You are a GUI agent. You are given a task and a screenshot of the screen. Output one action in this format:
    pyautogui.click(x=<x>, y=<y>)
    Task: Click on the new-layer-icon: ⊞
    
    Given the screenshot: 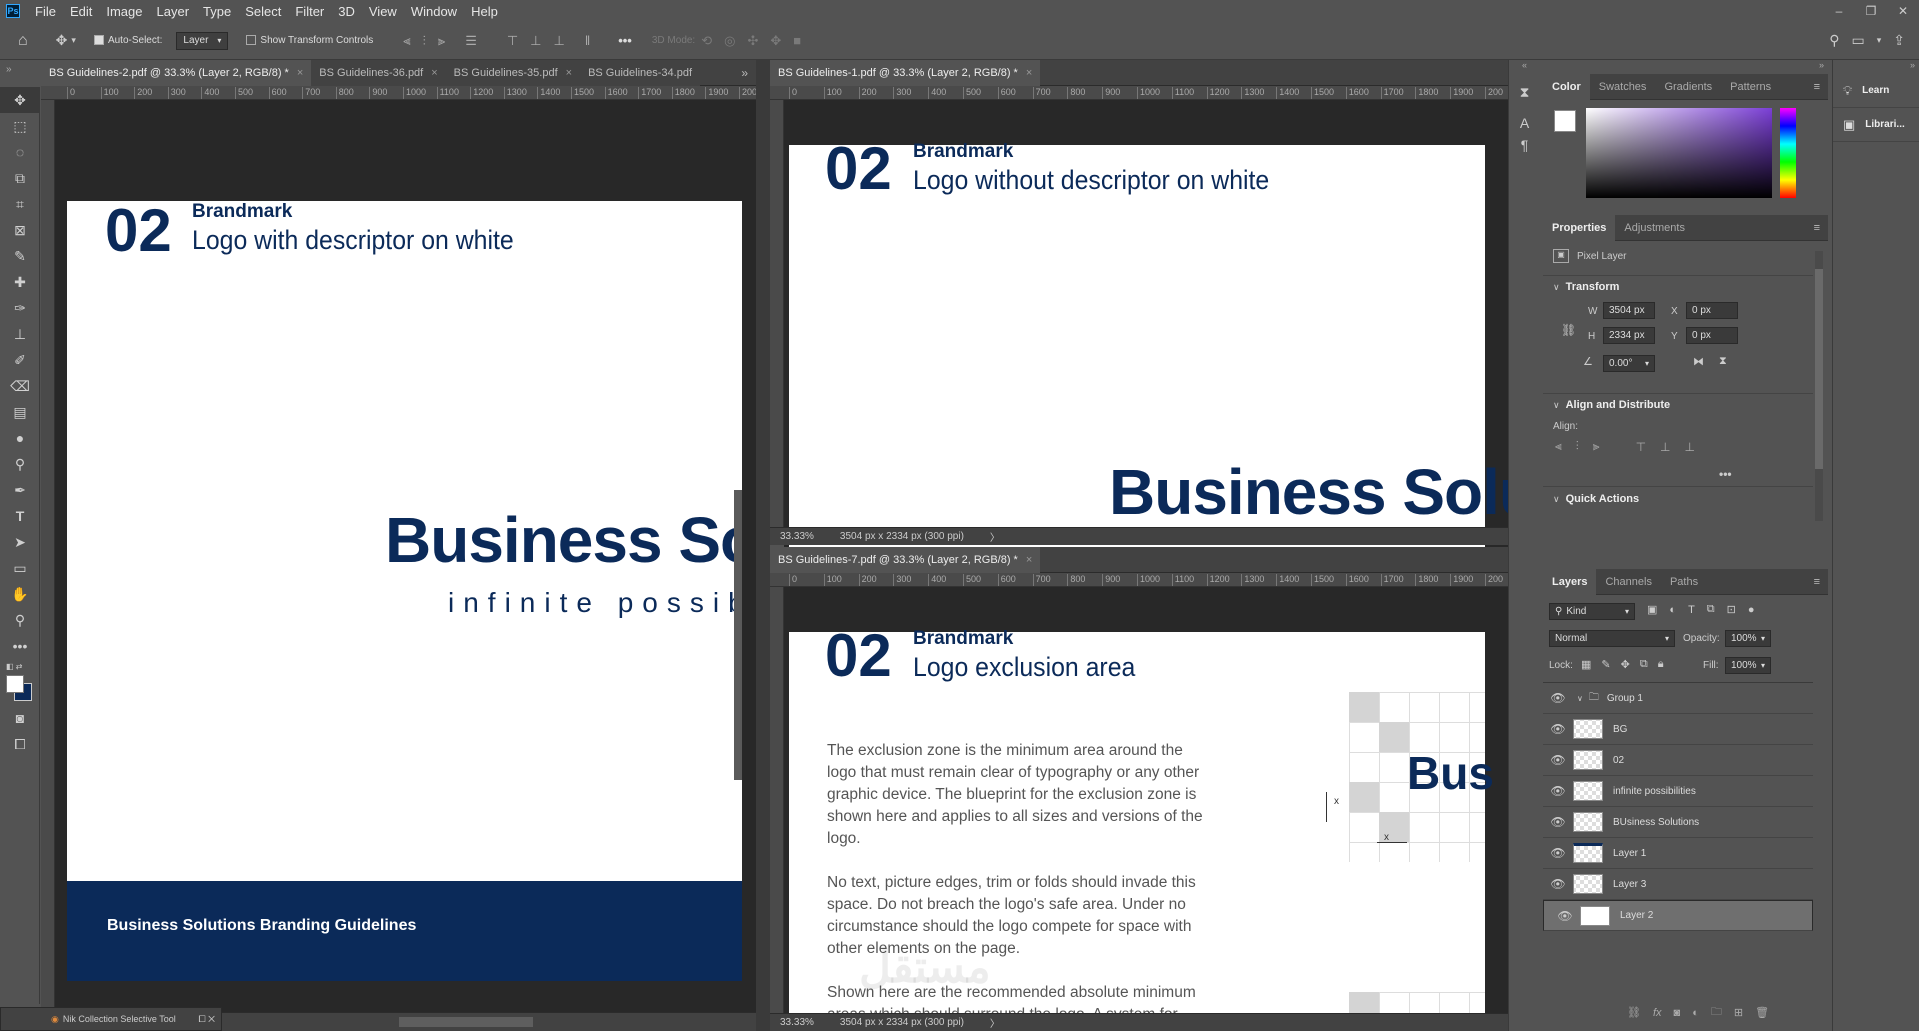 What is the action you would take?
    pyautogui.click(x=1738, y=1012)
    